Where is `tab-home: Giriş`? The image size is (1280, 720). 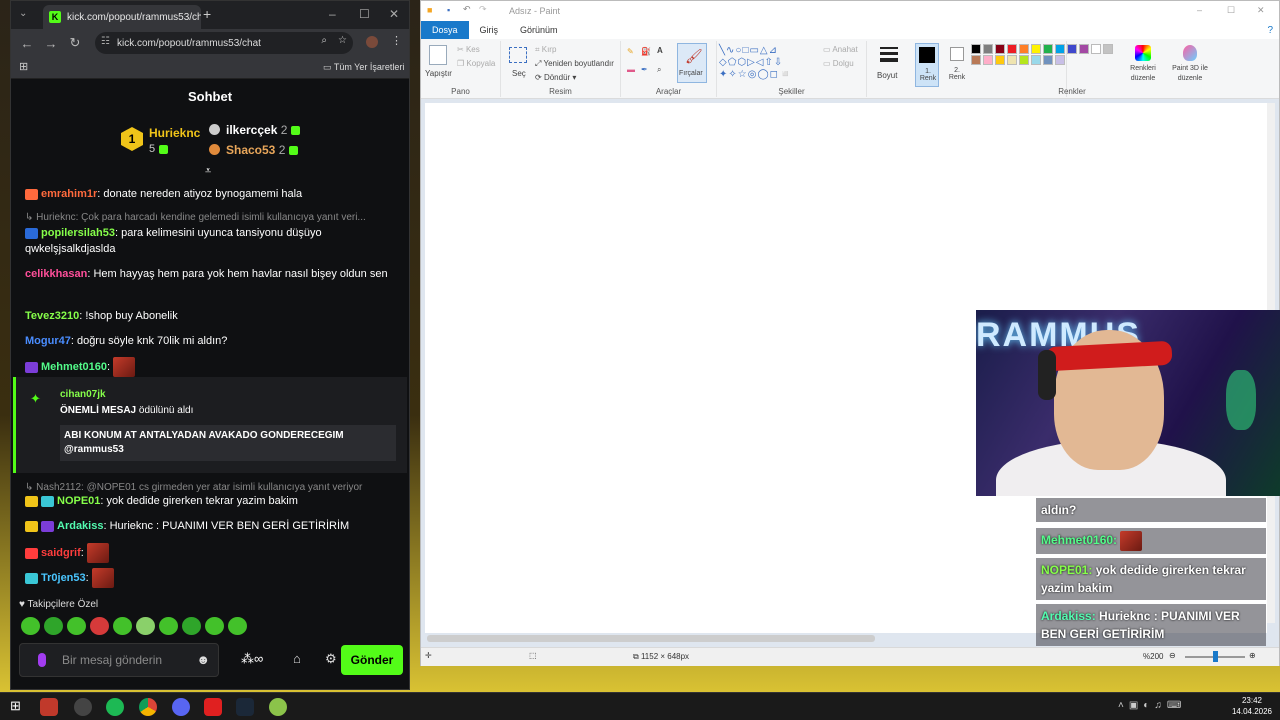
tab-home: Giriş is located at coordinates (489, 30).